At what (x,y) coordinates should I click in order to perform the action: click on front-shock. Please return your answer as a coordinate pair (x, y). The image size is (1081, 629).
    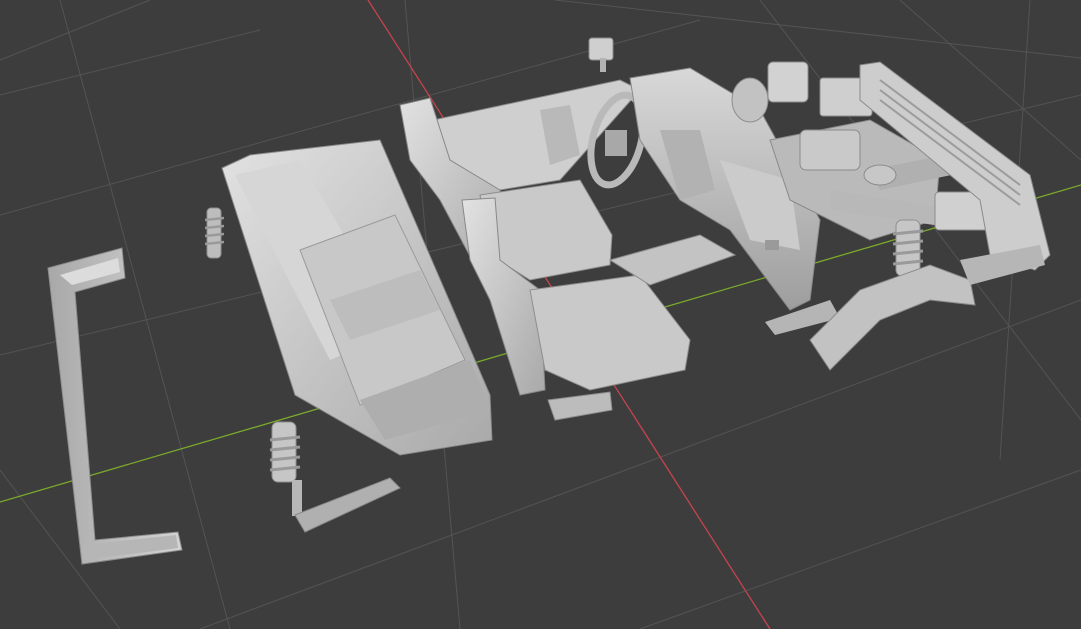
    Looking at the image, I should click on (908, 248).